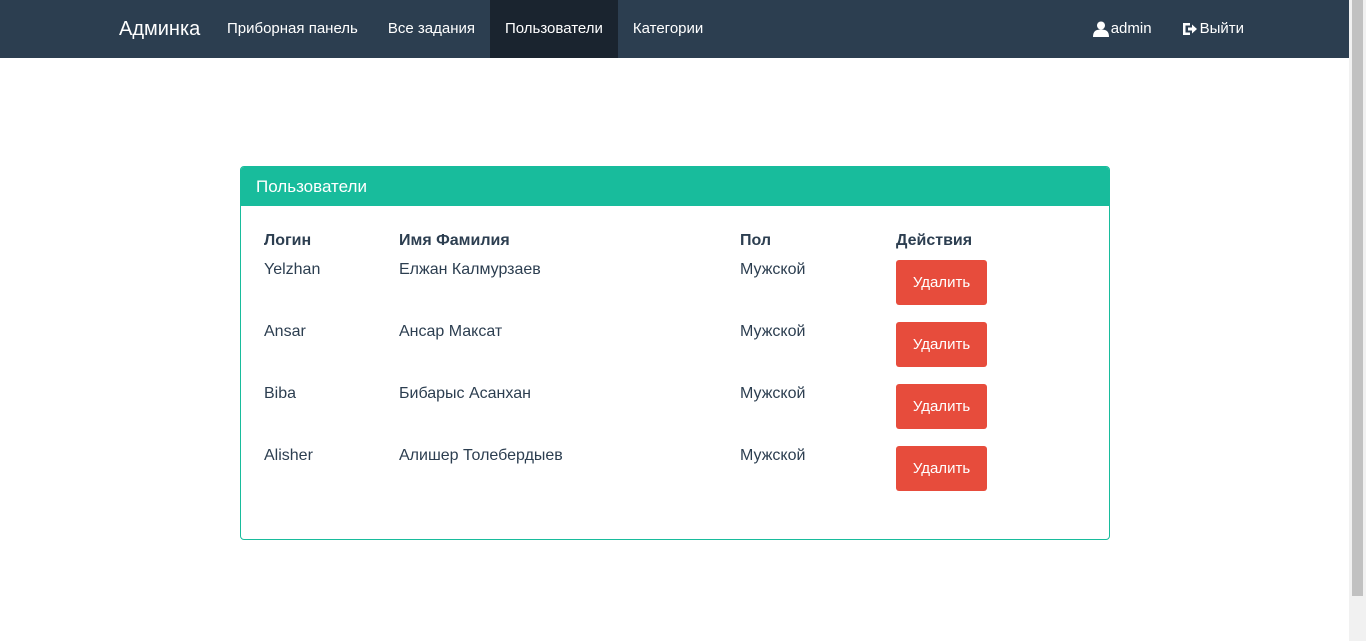  Describe the element at coordinates (288, 240) in the screenshot. I see `column-header-login: Логин` at that location.